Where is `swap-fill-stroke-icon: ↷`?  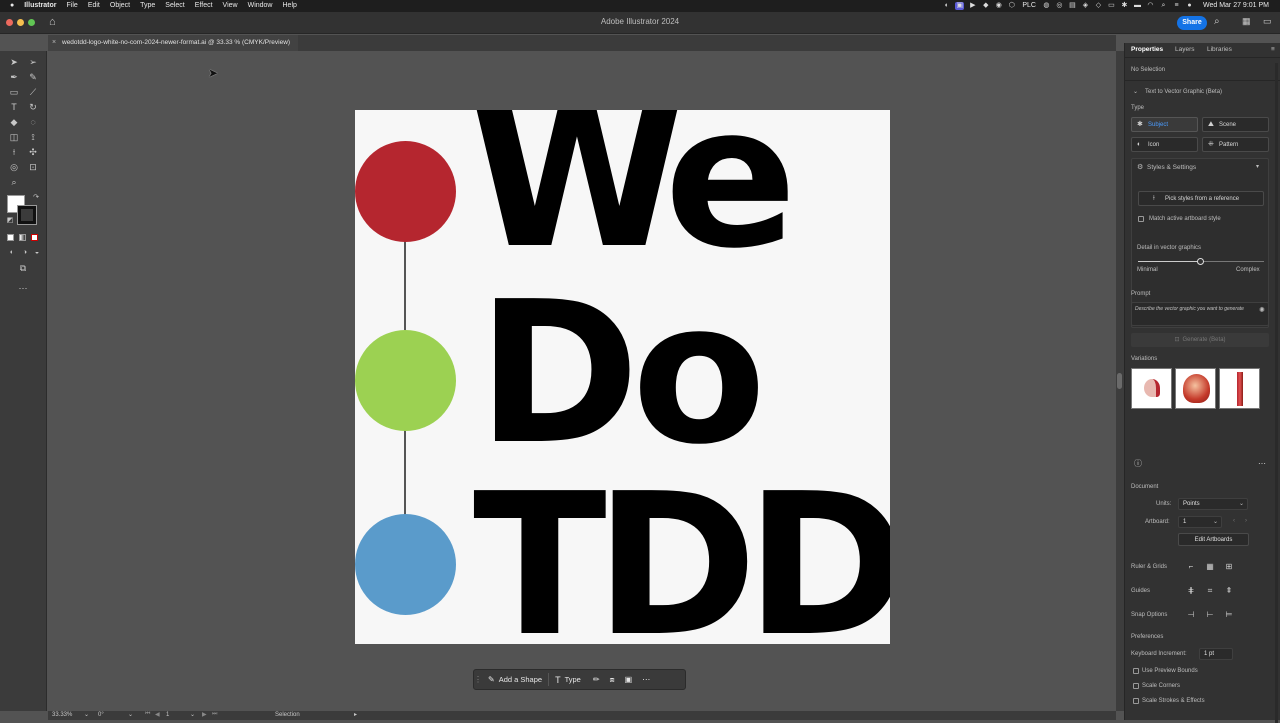
swap-fill-stroke-icon: ↷ is located at coordinates (36, 198).